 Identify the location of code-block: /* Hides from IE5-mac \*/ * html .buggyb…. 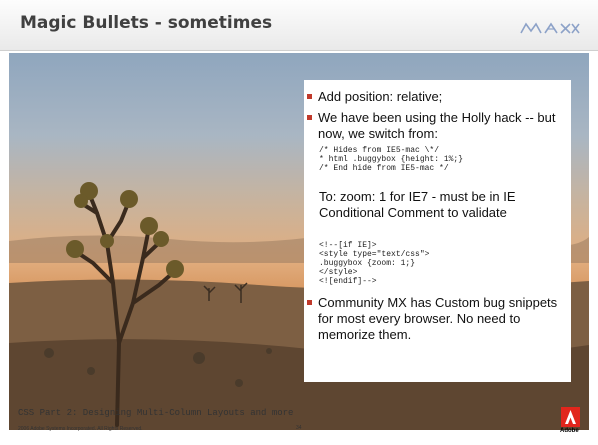
(391, 159).